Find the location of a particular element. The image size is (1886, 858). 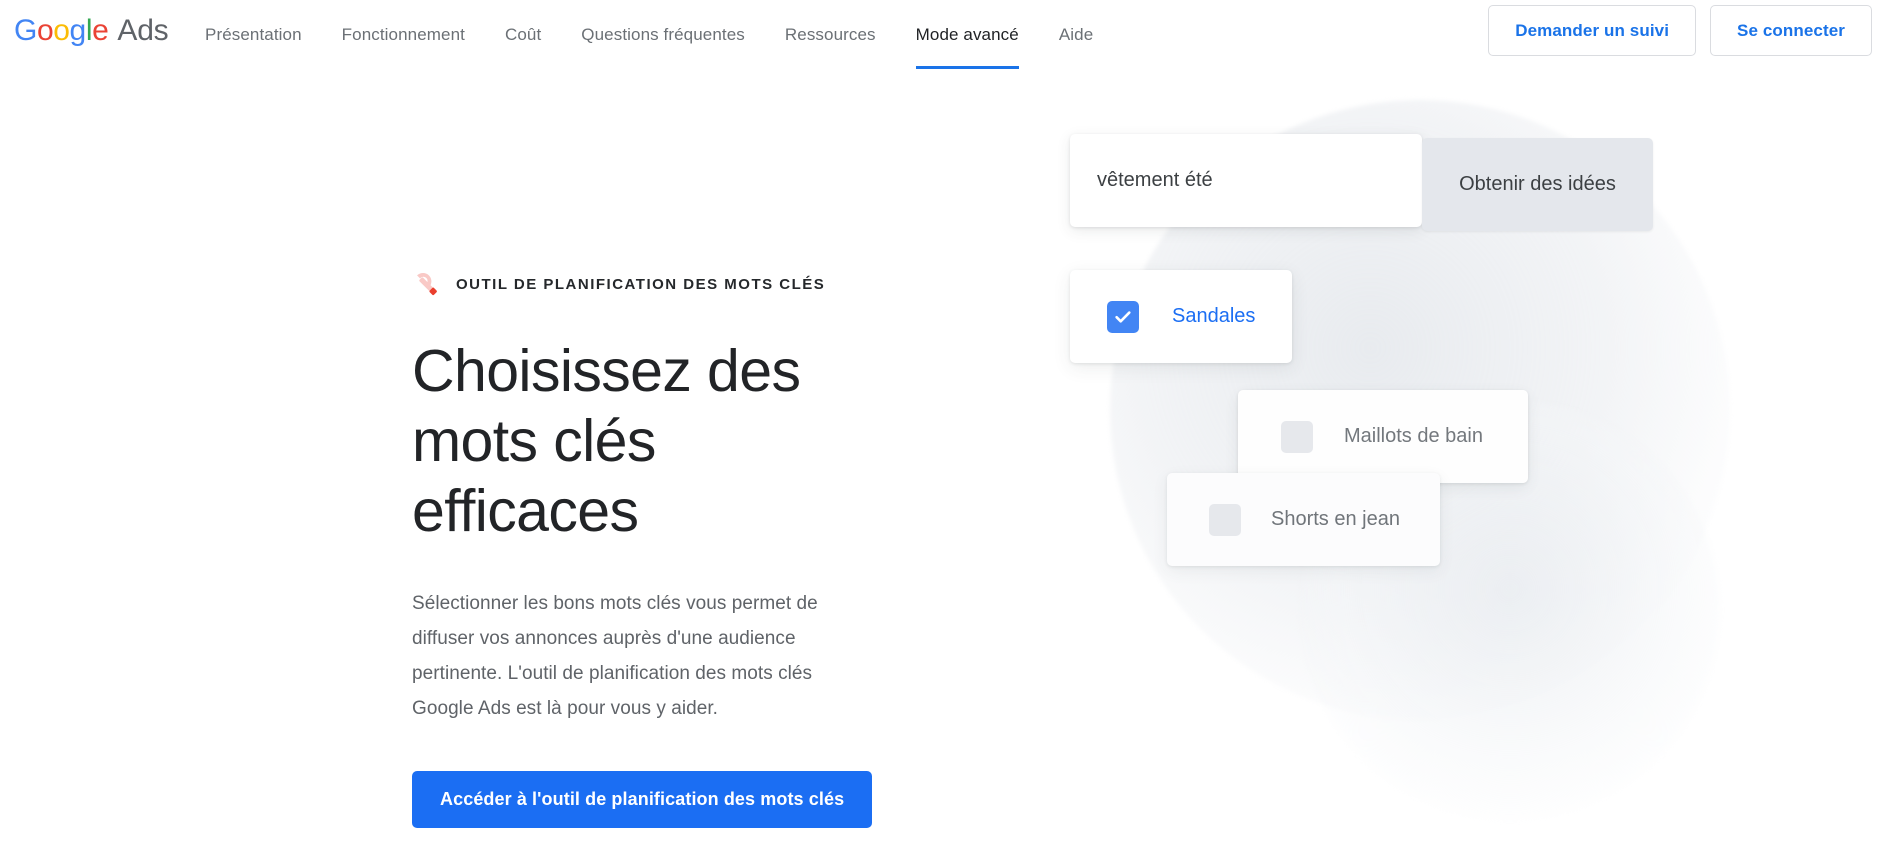

keyword-card-shorts-en-jean: Shorts en jean is located at coordinates (1303, 519).